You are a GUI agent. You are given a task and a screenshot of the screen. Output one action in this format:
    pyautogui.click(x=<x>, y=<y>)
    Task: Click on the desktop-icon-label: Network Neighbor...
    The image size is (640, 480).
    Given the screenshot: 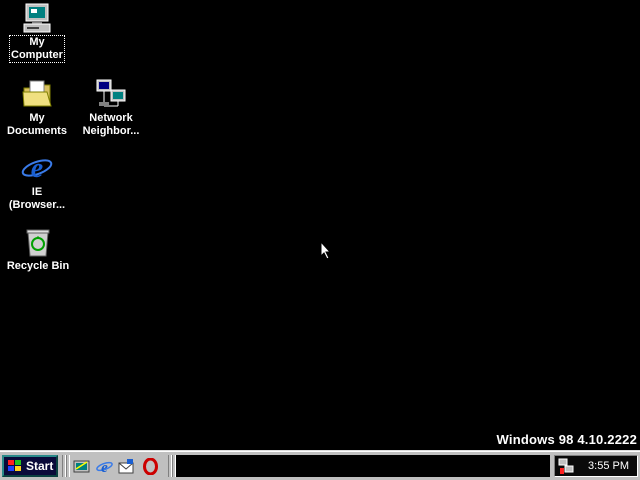 What is the action you would take?
    pyautogui.click(x=111, y=124)
    